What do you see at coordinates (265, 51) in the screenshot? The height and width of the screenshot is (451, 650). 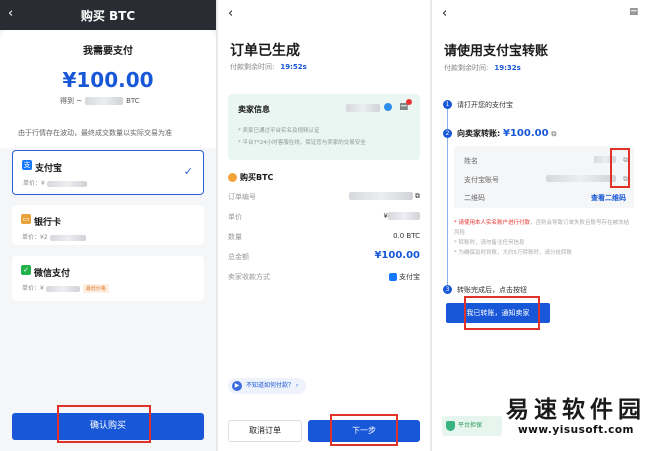 I see `page-title: 订单已生成` at bounding box center [265, 51].